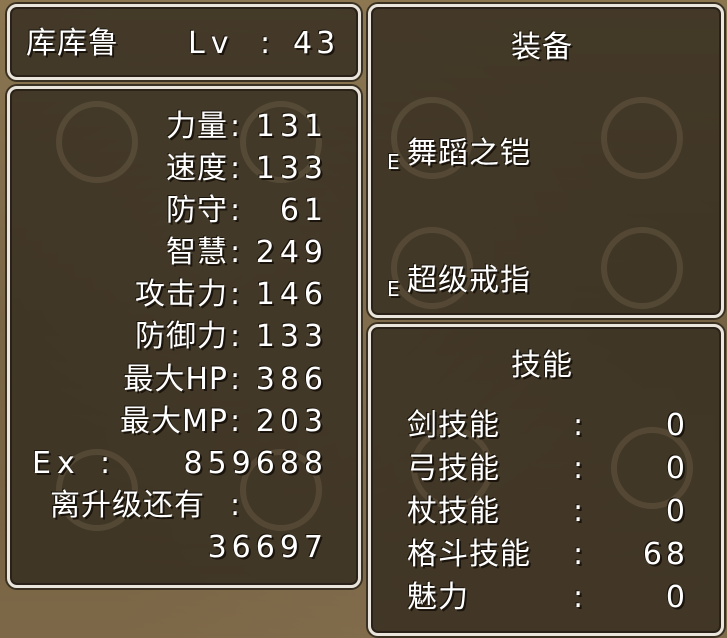 The image size is (727, 638). What do you see at coordinates (453, 468) in the screenshot?
I see `skill-name: 弓技能` at bounding box center [453, 468].